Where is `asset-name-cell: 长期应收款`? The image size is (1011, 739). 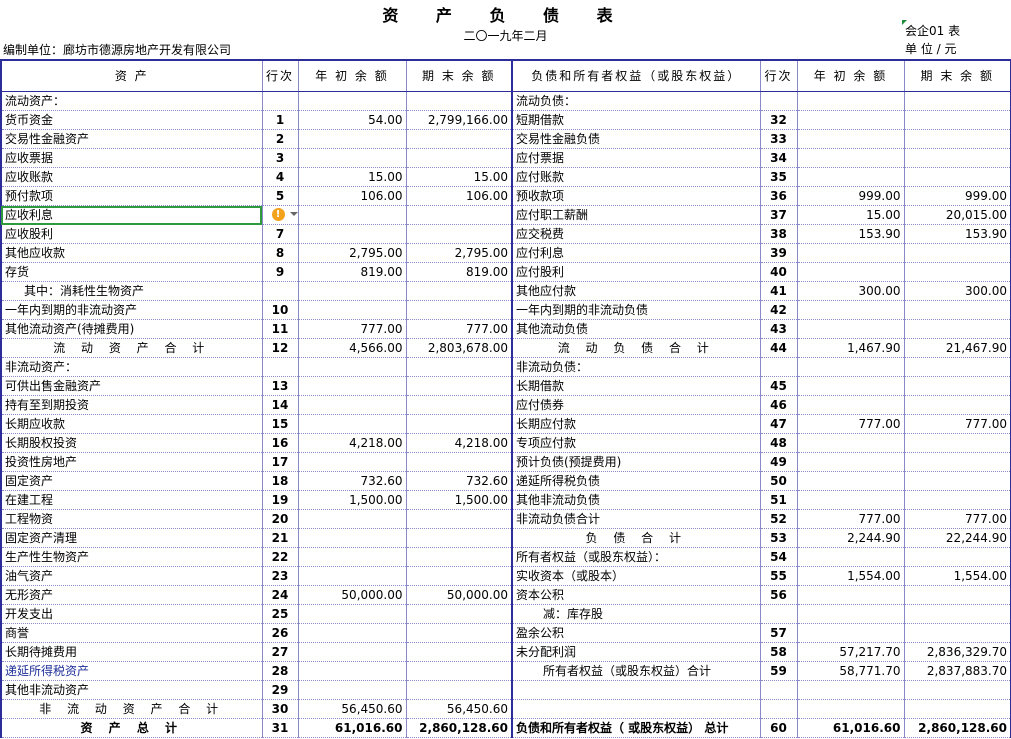
asset-name-cell: 长期应收款 is located at coordinates (131, 424).